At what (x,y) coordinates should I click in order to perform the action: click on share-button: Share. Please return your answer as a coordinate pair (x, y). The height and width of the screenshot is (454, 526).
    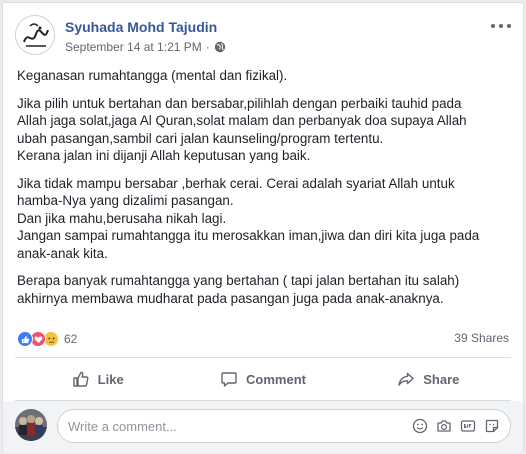
    Looking at the image, I should click on (428, 379).